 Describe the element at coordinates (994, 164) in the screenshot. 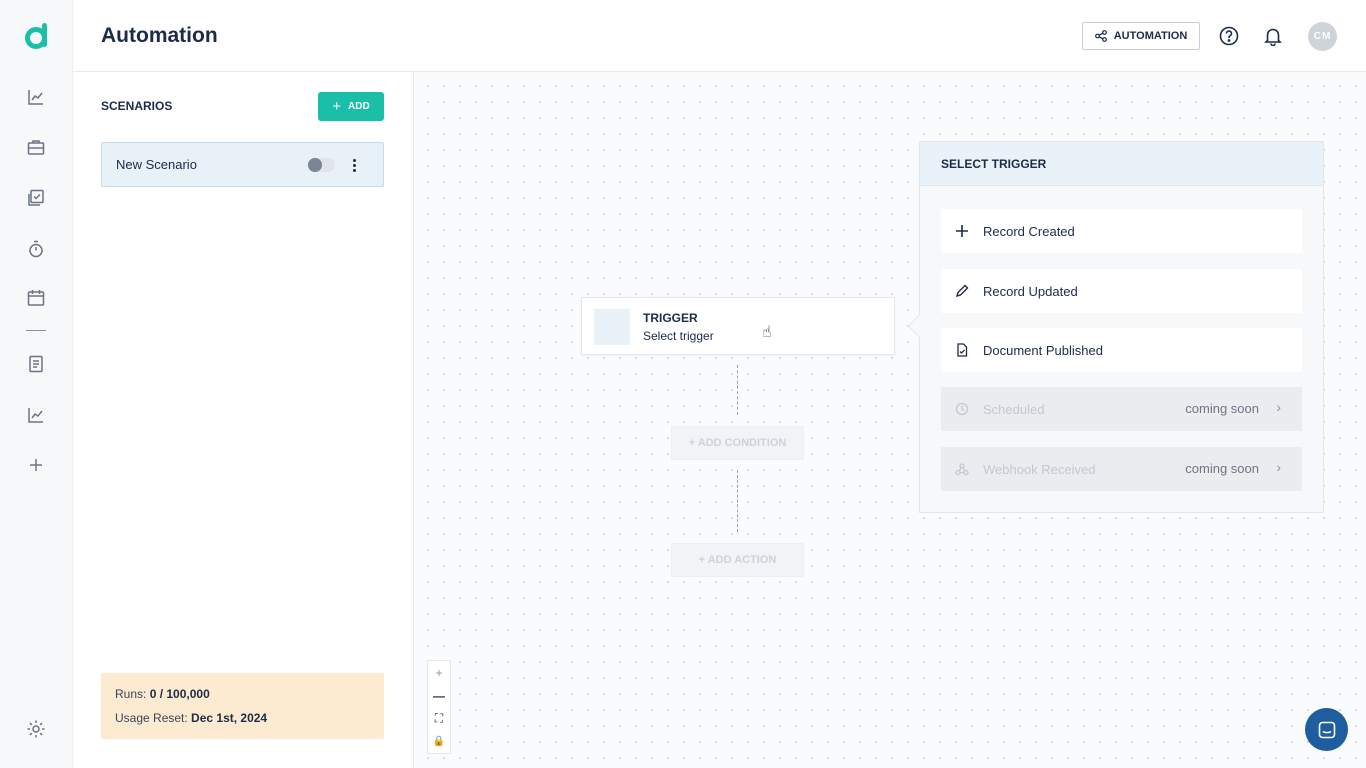

I see `select-trigger-title: SELECT TRIGGER` at that location.